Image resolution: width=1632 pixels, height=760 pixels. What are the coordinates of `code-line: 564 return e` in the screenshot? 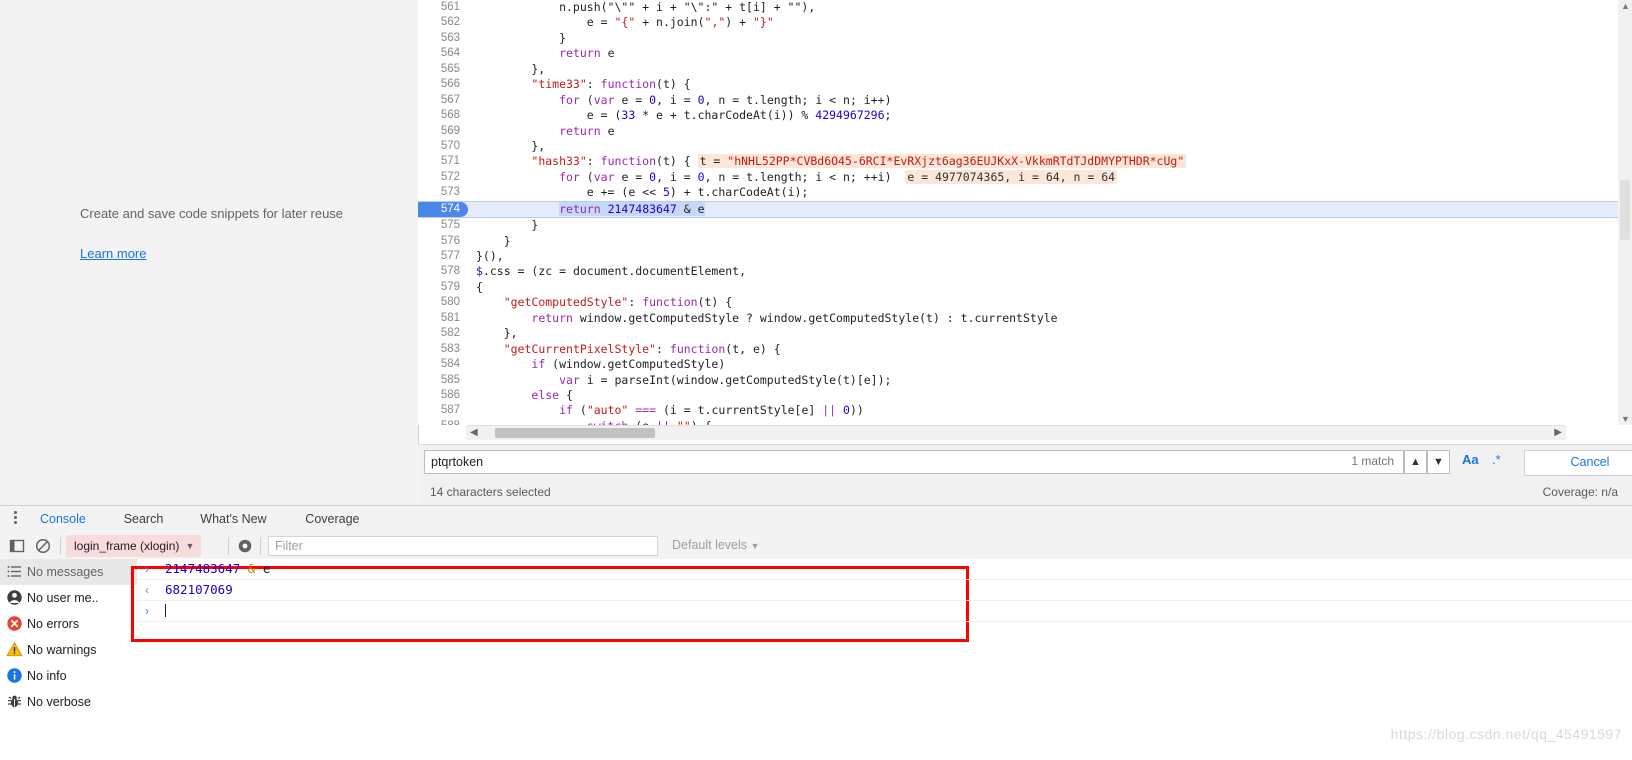 It's located at (1025, 54).